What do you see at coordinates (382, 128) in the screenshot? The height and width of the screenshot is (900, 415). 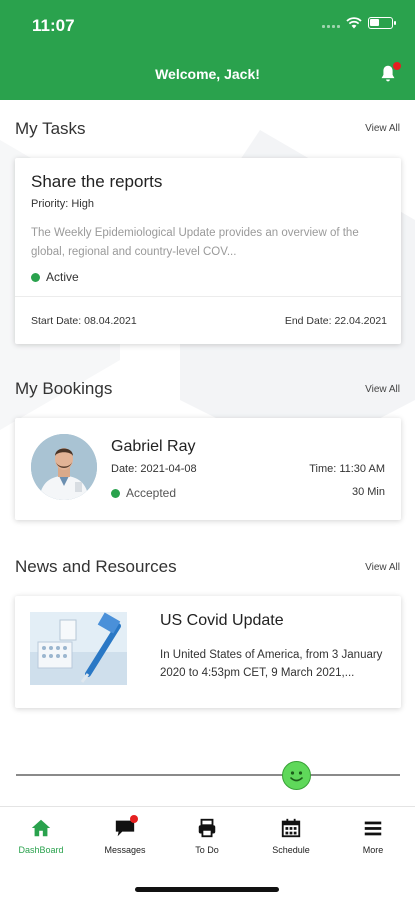 I see `tasks-view-all-link: View All` at bounding box center [382, 128].